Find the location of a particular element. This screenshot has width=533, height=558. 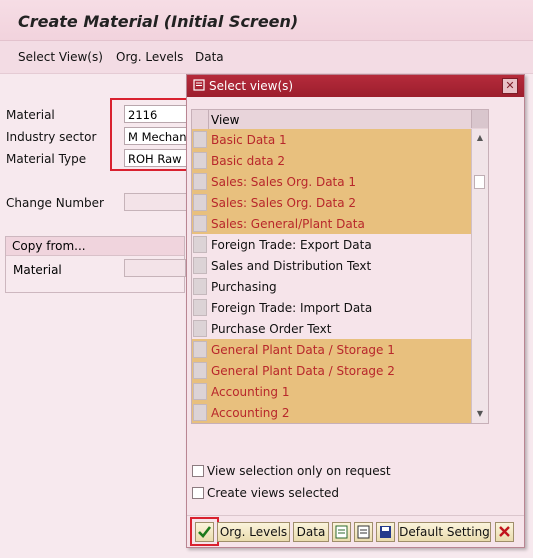

menu-select-views: Select View(s) is located at coordinates (60, 57).